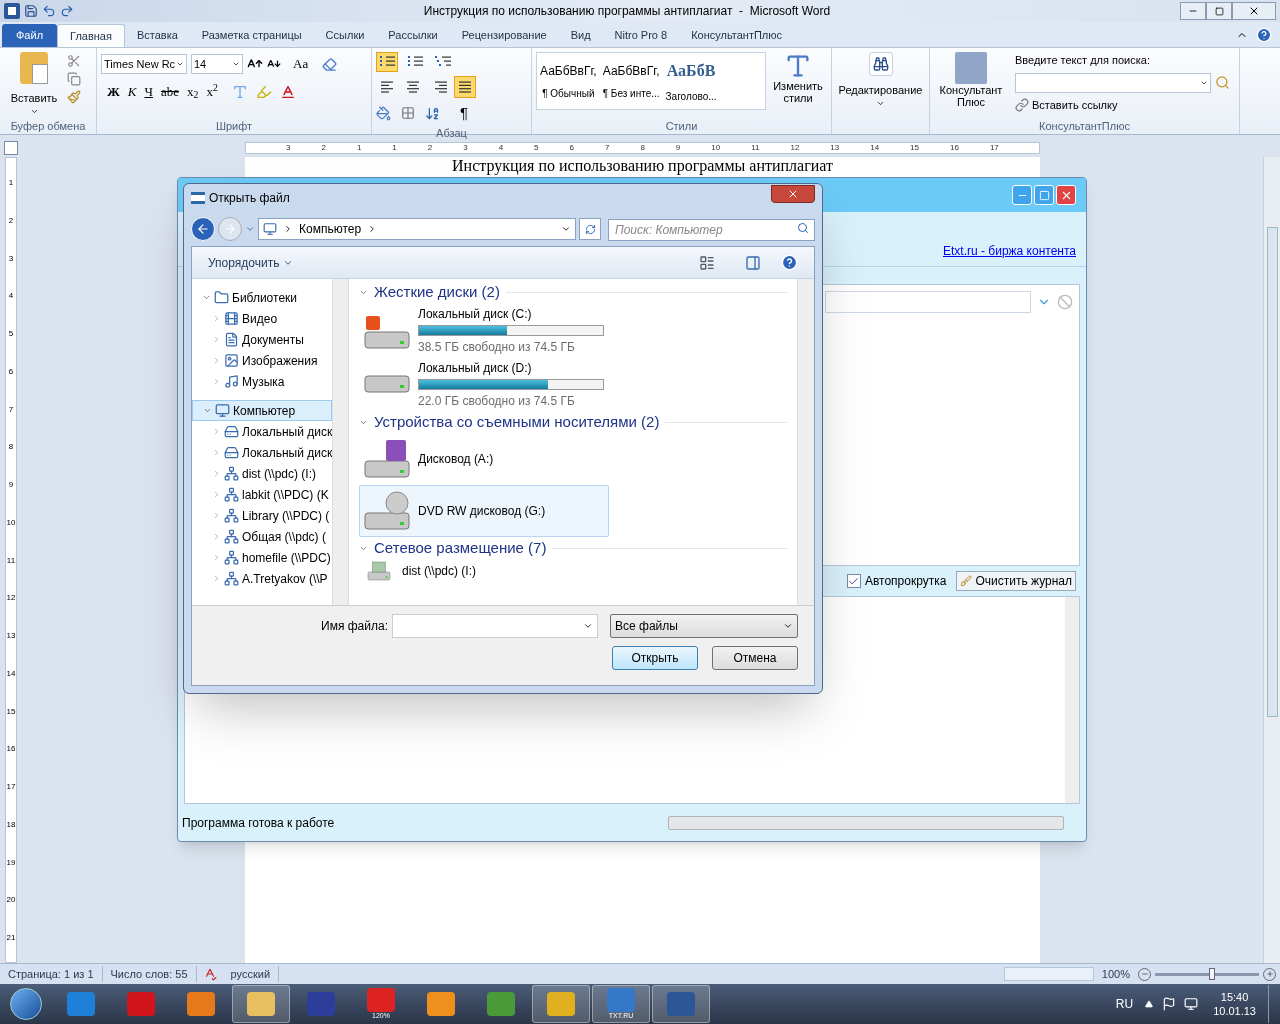  Describe the element at coordinates (580, 35) in the screenshot. I see `ribbon-tab: Вид` at that location.